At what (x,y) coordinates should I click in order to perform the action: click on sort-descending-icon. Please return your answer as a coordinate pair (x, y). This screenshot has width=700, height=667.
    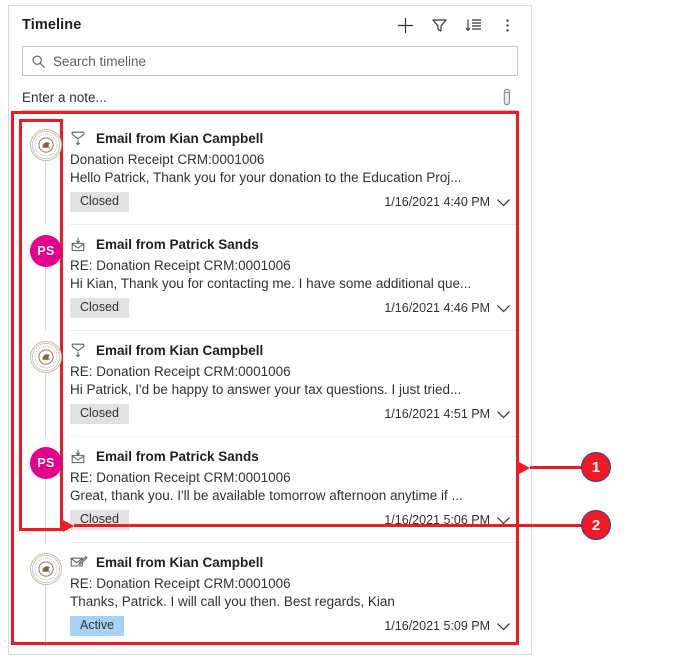
    Looking at the image, I should click on (473, 25).